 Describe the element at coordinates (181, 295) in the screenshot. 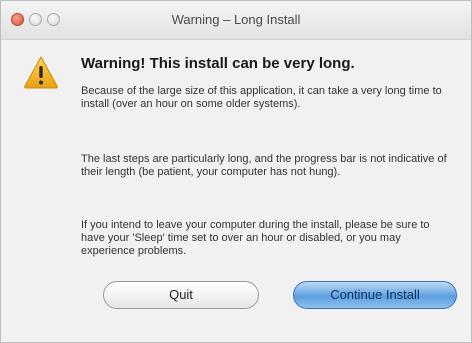

I see `quit-button: Quit` at that location.